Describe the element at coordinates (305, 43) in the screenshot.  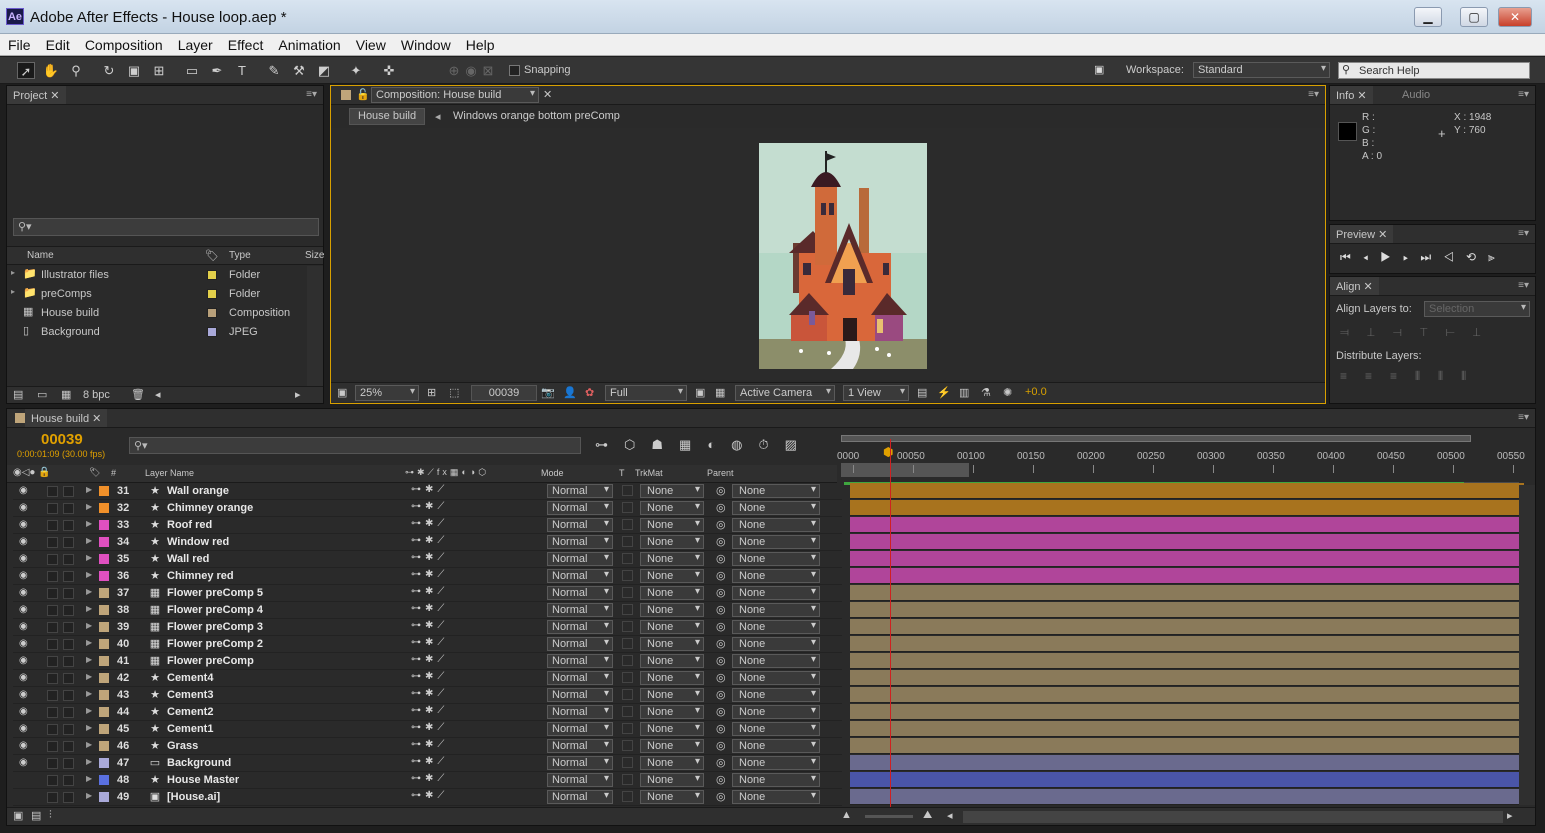
I see `menu-animation: Animation` at that location.